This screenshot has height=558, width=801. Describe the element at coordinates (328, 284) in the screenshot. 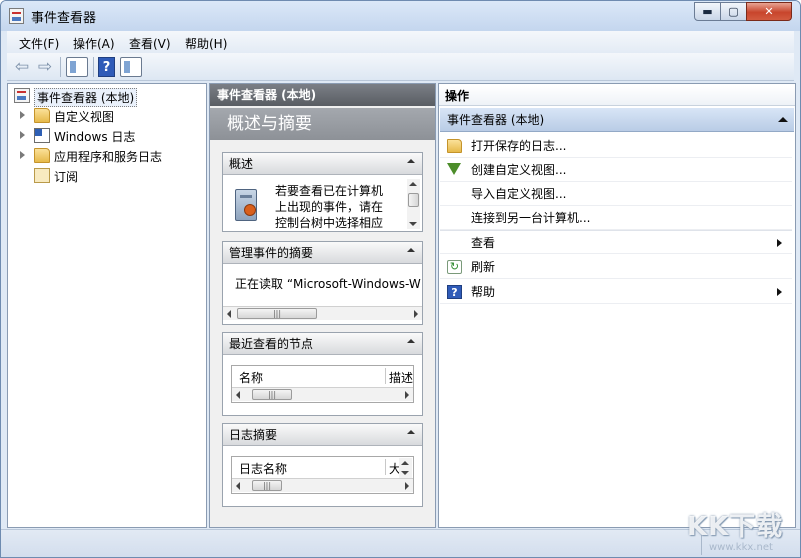

I see `managed-status-text: 正在读取 “Microsoft-Windows-W` at that location.